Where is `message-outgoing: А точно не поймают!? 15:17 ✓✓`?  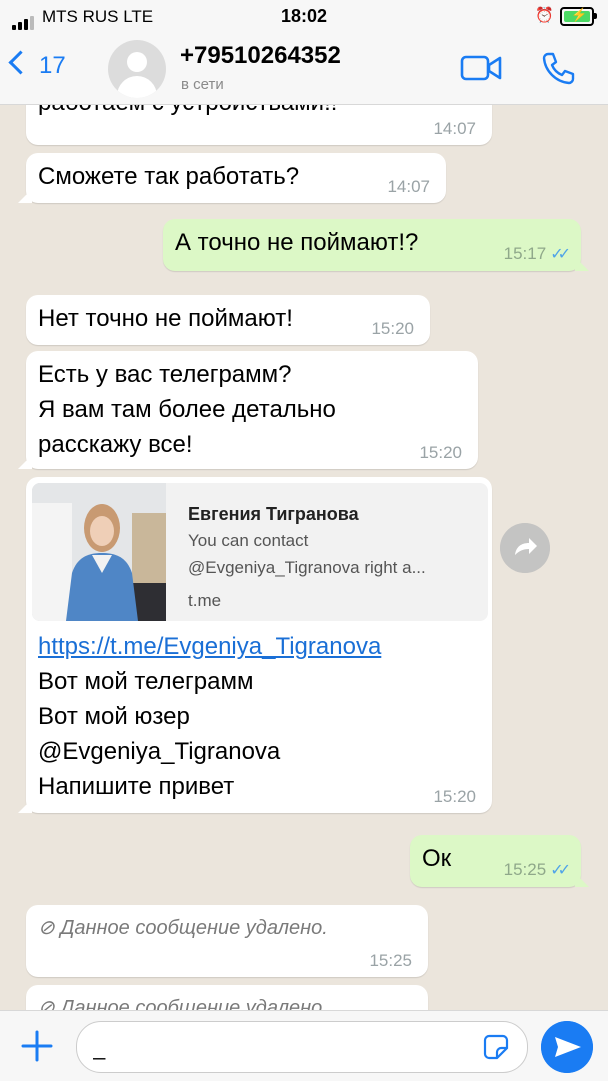
message-outgoing: А точно не поймают!? 15:17 ✓✓ is located at coordinates (376, 245).